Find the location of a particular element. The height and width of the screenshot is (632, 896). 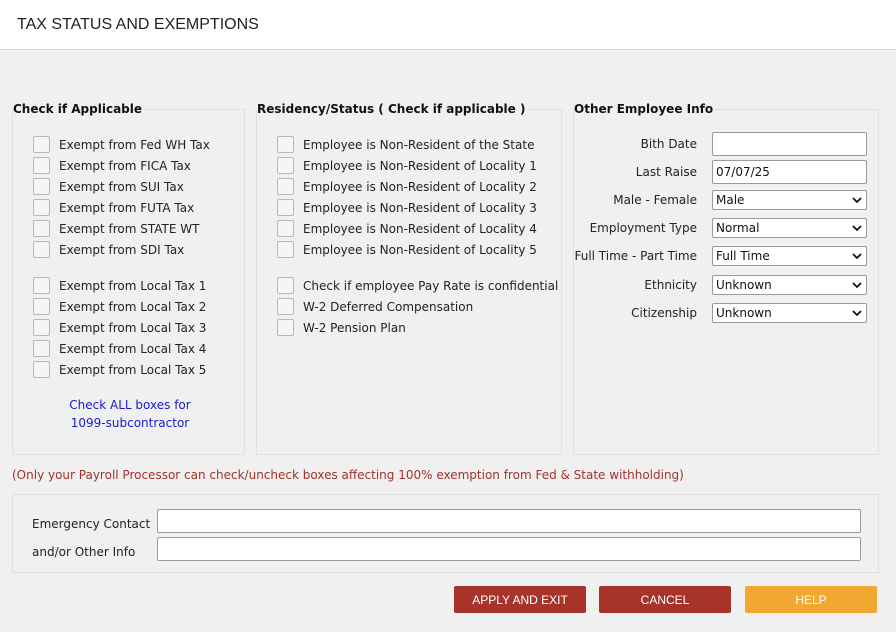

non-resident-row: Employee is Non-Resident of Locality 4 is located at coordinates (407, 228).